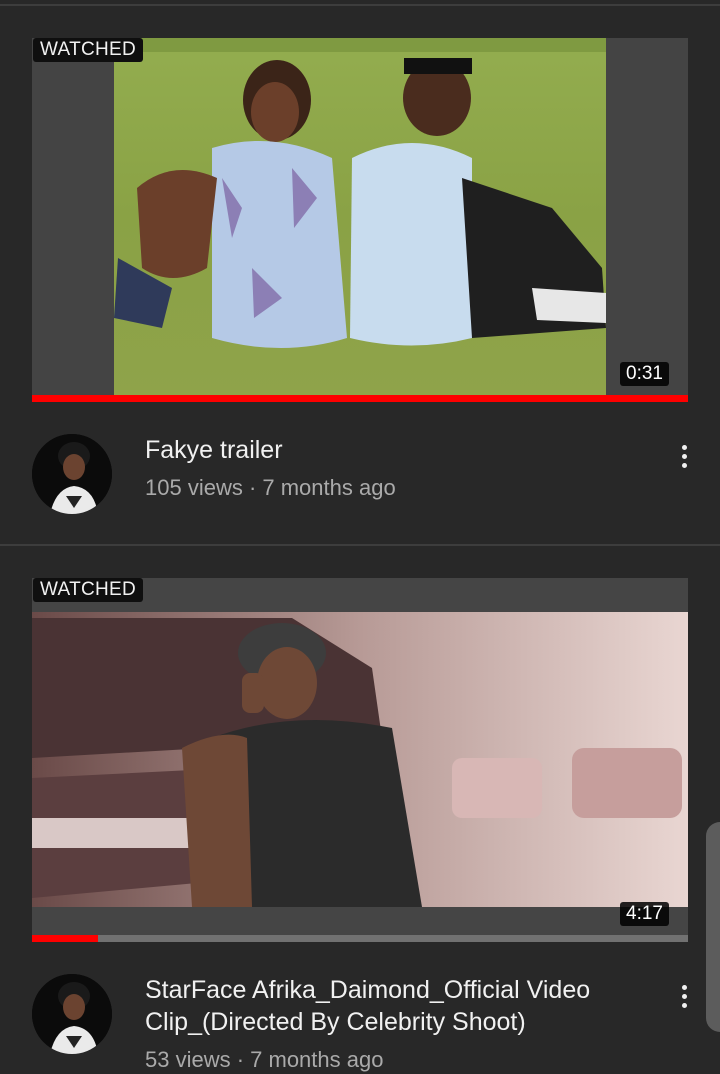  I want to click on video-title: Fakye trailer, so click(395, 450).